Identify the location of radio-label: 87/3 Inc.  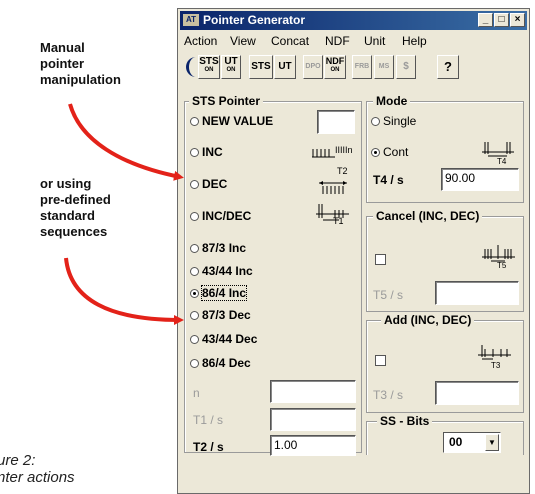
(224, 248).